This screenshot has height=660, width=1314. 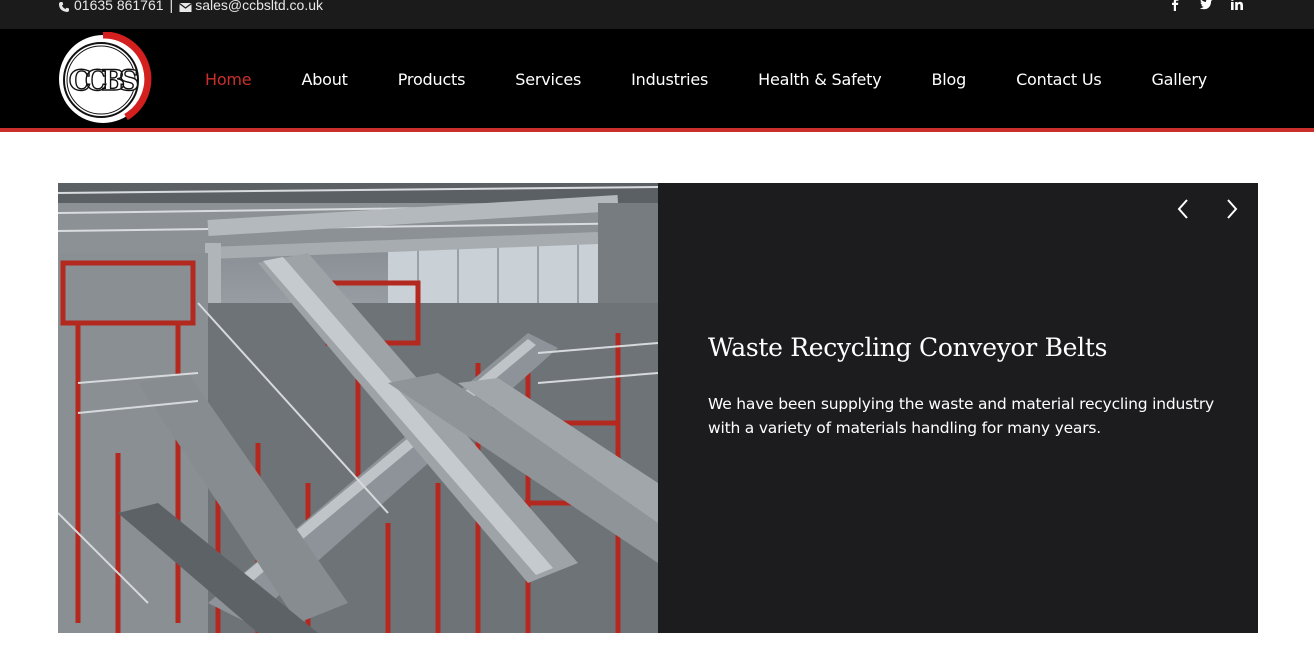 I want to click on social-links, so click(x=1206, y=5).